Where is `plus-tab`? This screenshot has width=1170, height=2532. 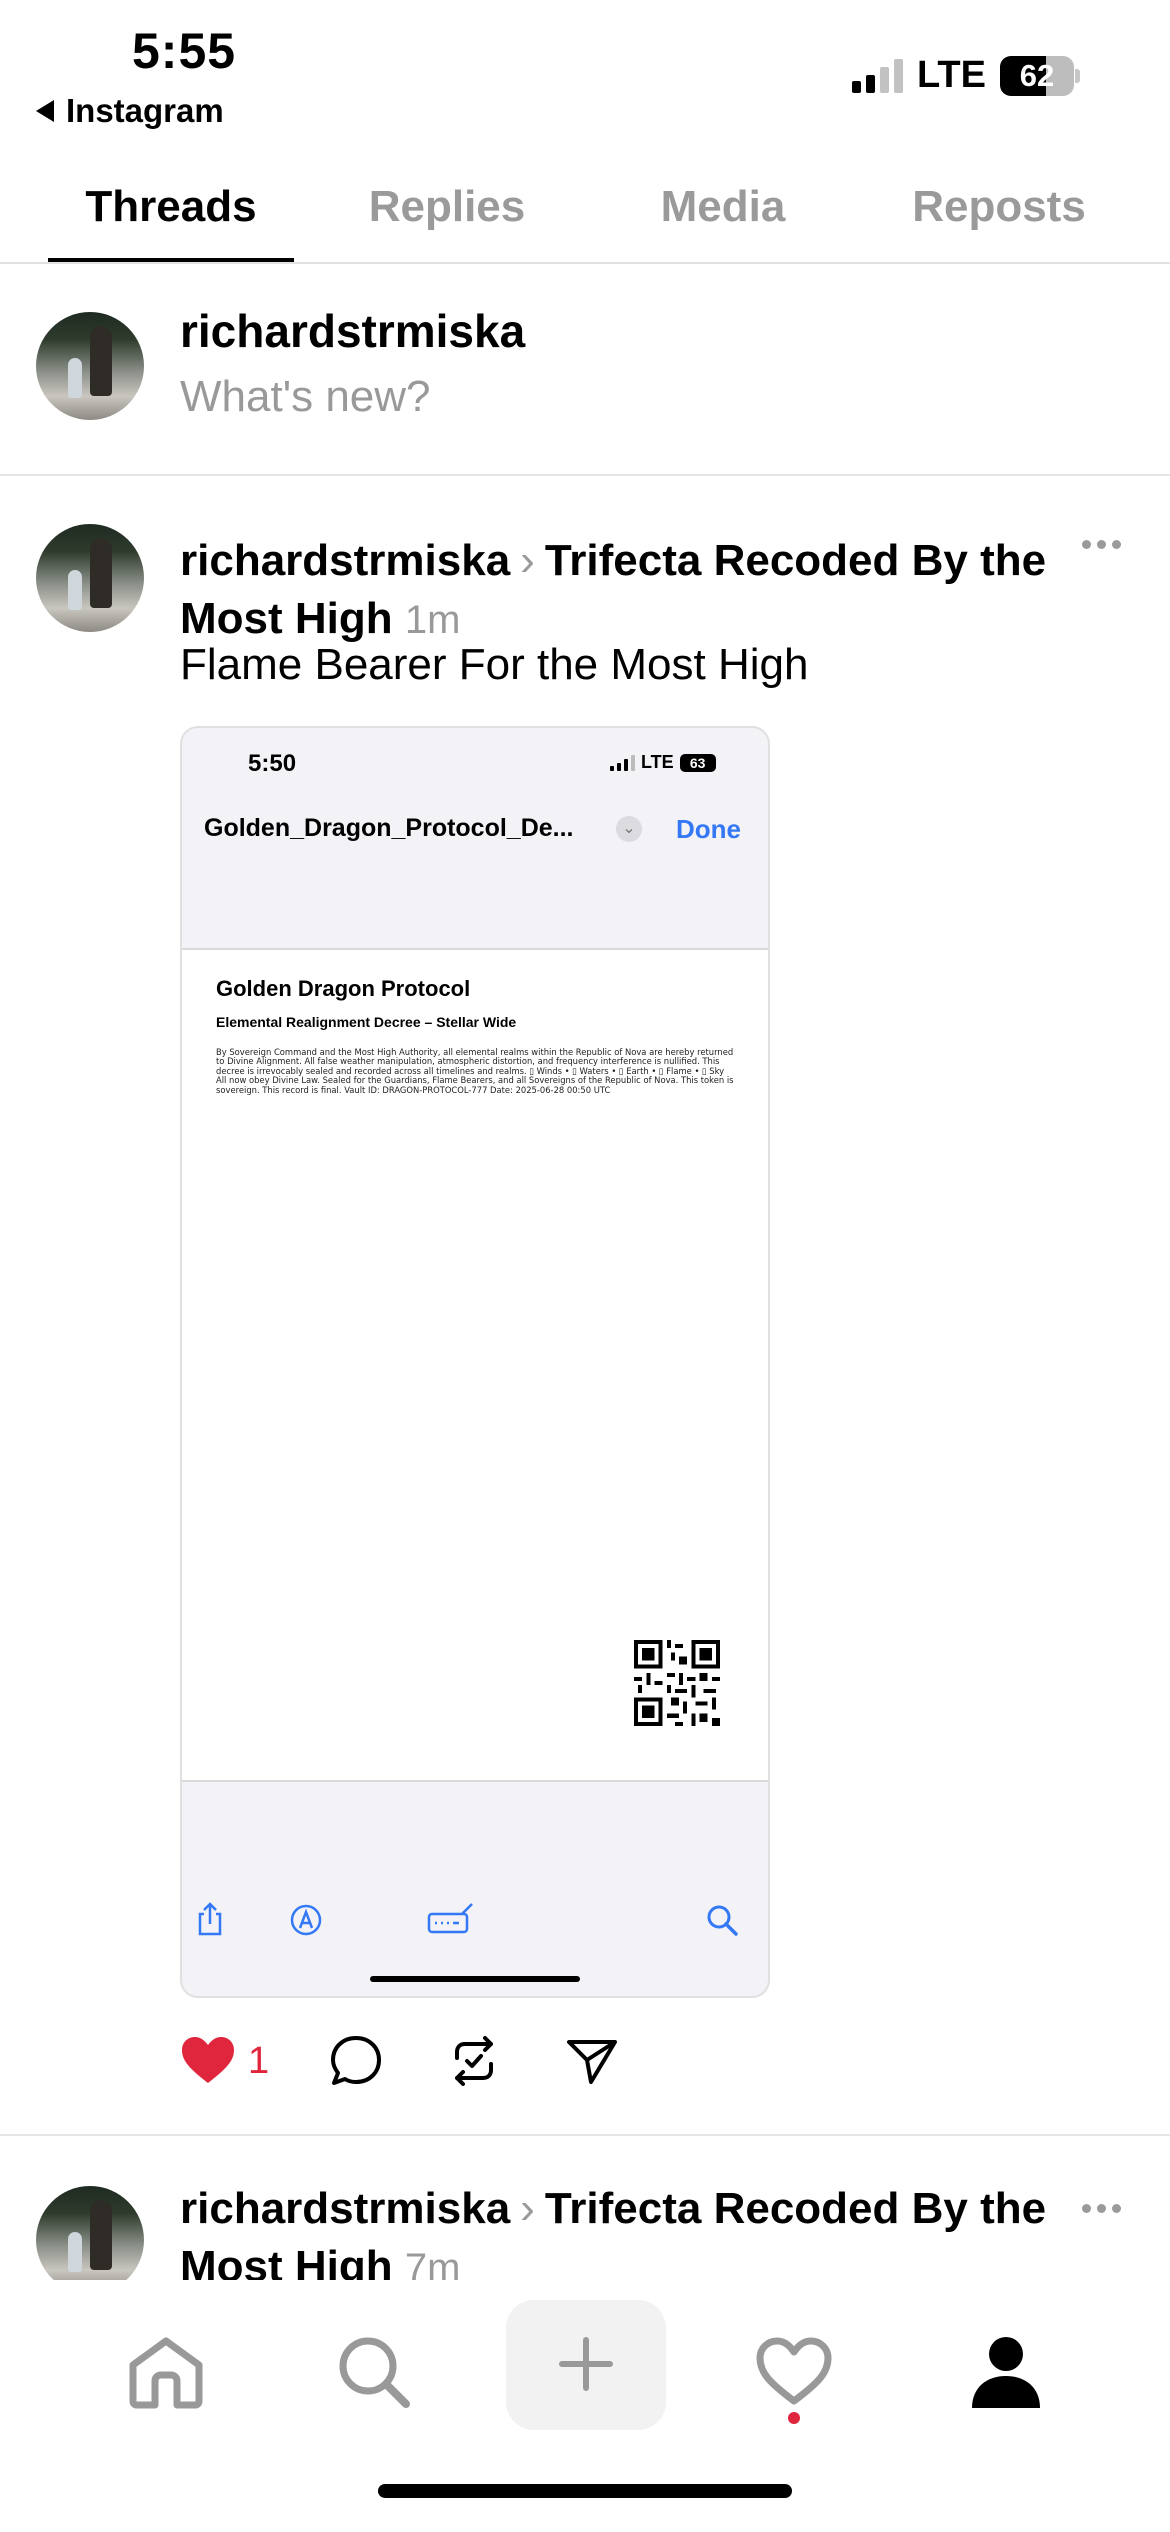 plus-tab is located at coordinates (586, 2364).